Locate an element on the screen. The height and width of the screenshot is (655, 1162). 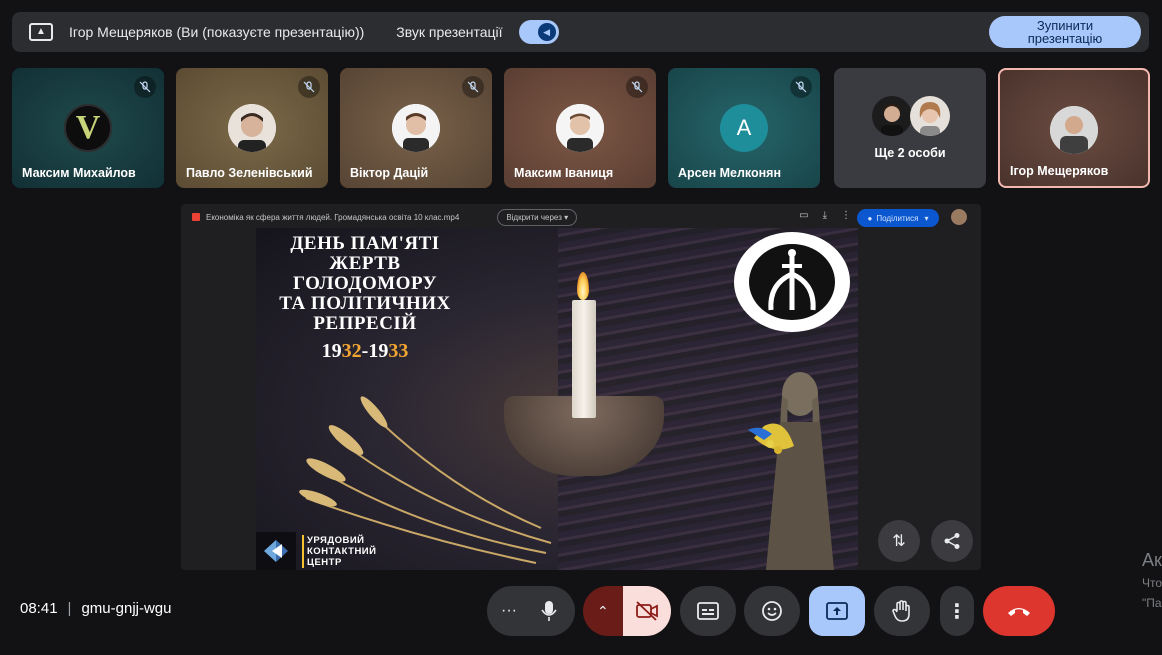
participant-name: Віктор Дацій is located at coordinates (389, 173).